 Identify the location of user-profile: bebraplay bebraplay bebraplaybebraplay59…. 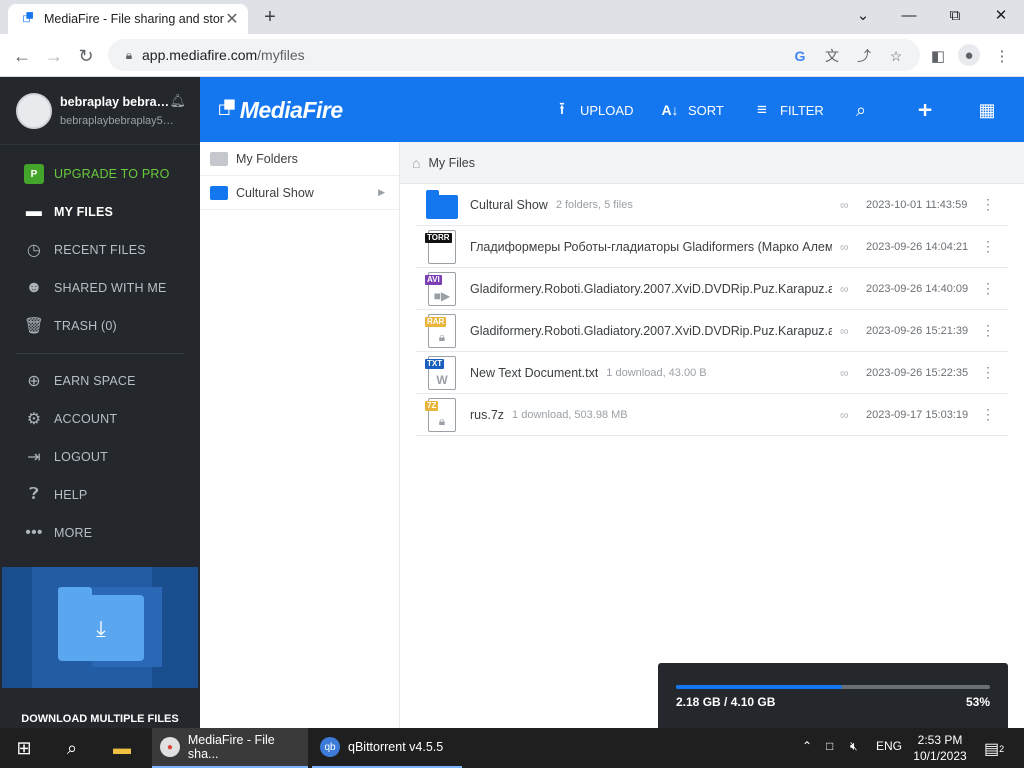
(100, 111).